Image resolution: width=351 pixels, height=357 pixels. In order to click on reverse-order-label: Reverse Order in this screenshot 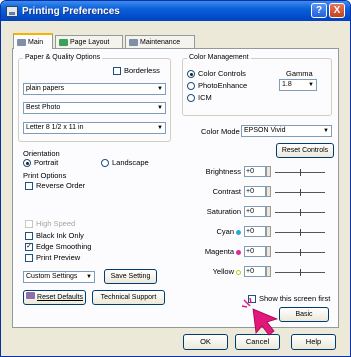, I will do `click(61, 185)`.